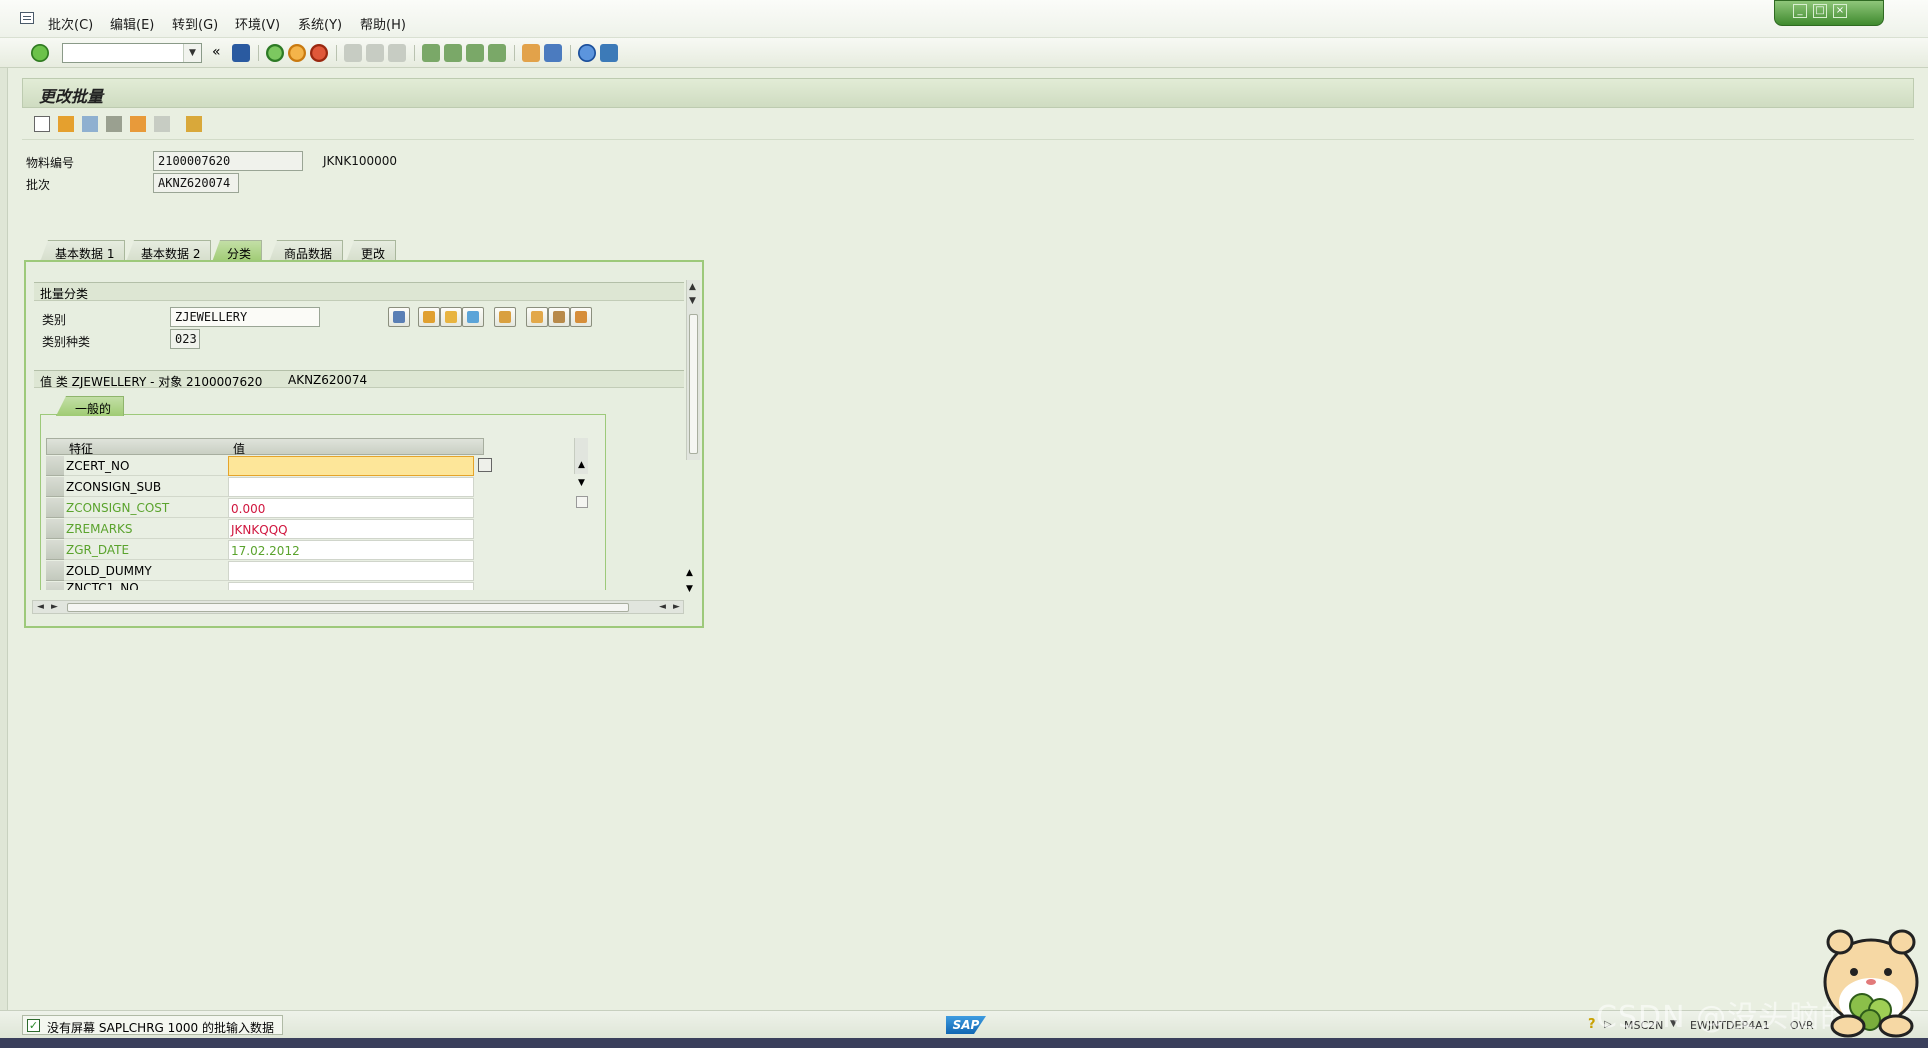 Image resolution: width=1928 pixels, height=1048 pixels. Describe the element at coordinates (485, 465) in the screenshot. I see `value-help-icon` at that location.